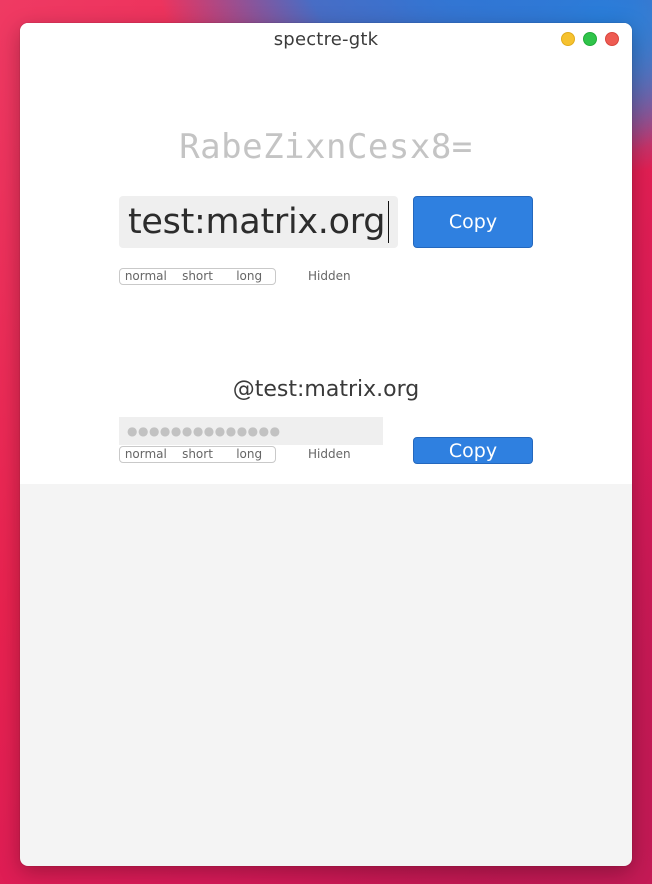  What do you see at coordinates (204, 431) in the screenshot?
I see `masked-password: ●●●●●●●●●●●●●●` at bounding box center [204, 431].